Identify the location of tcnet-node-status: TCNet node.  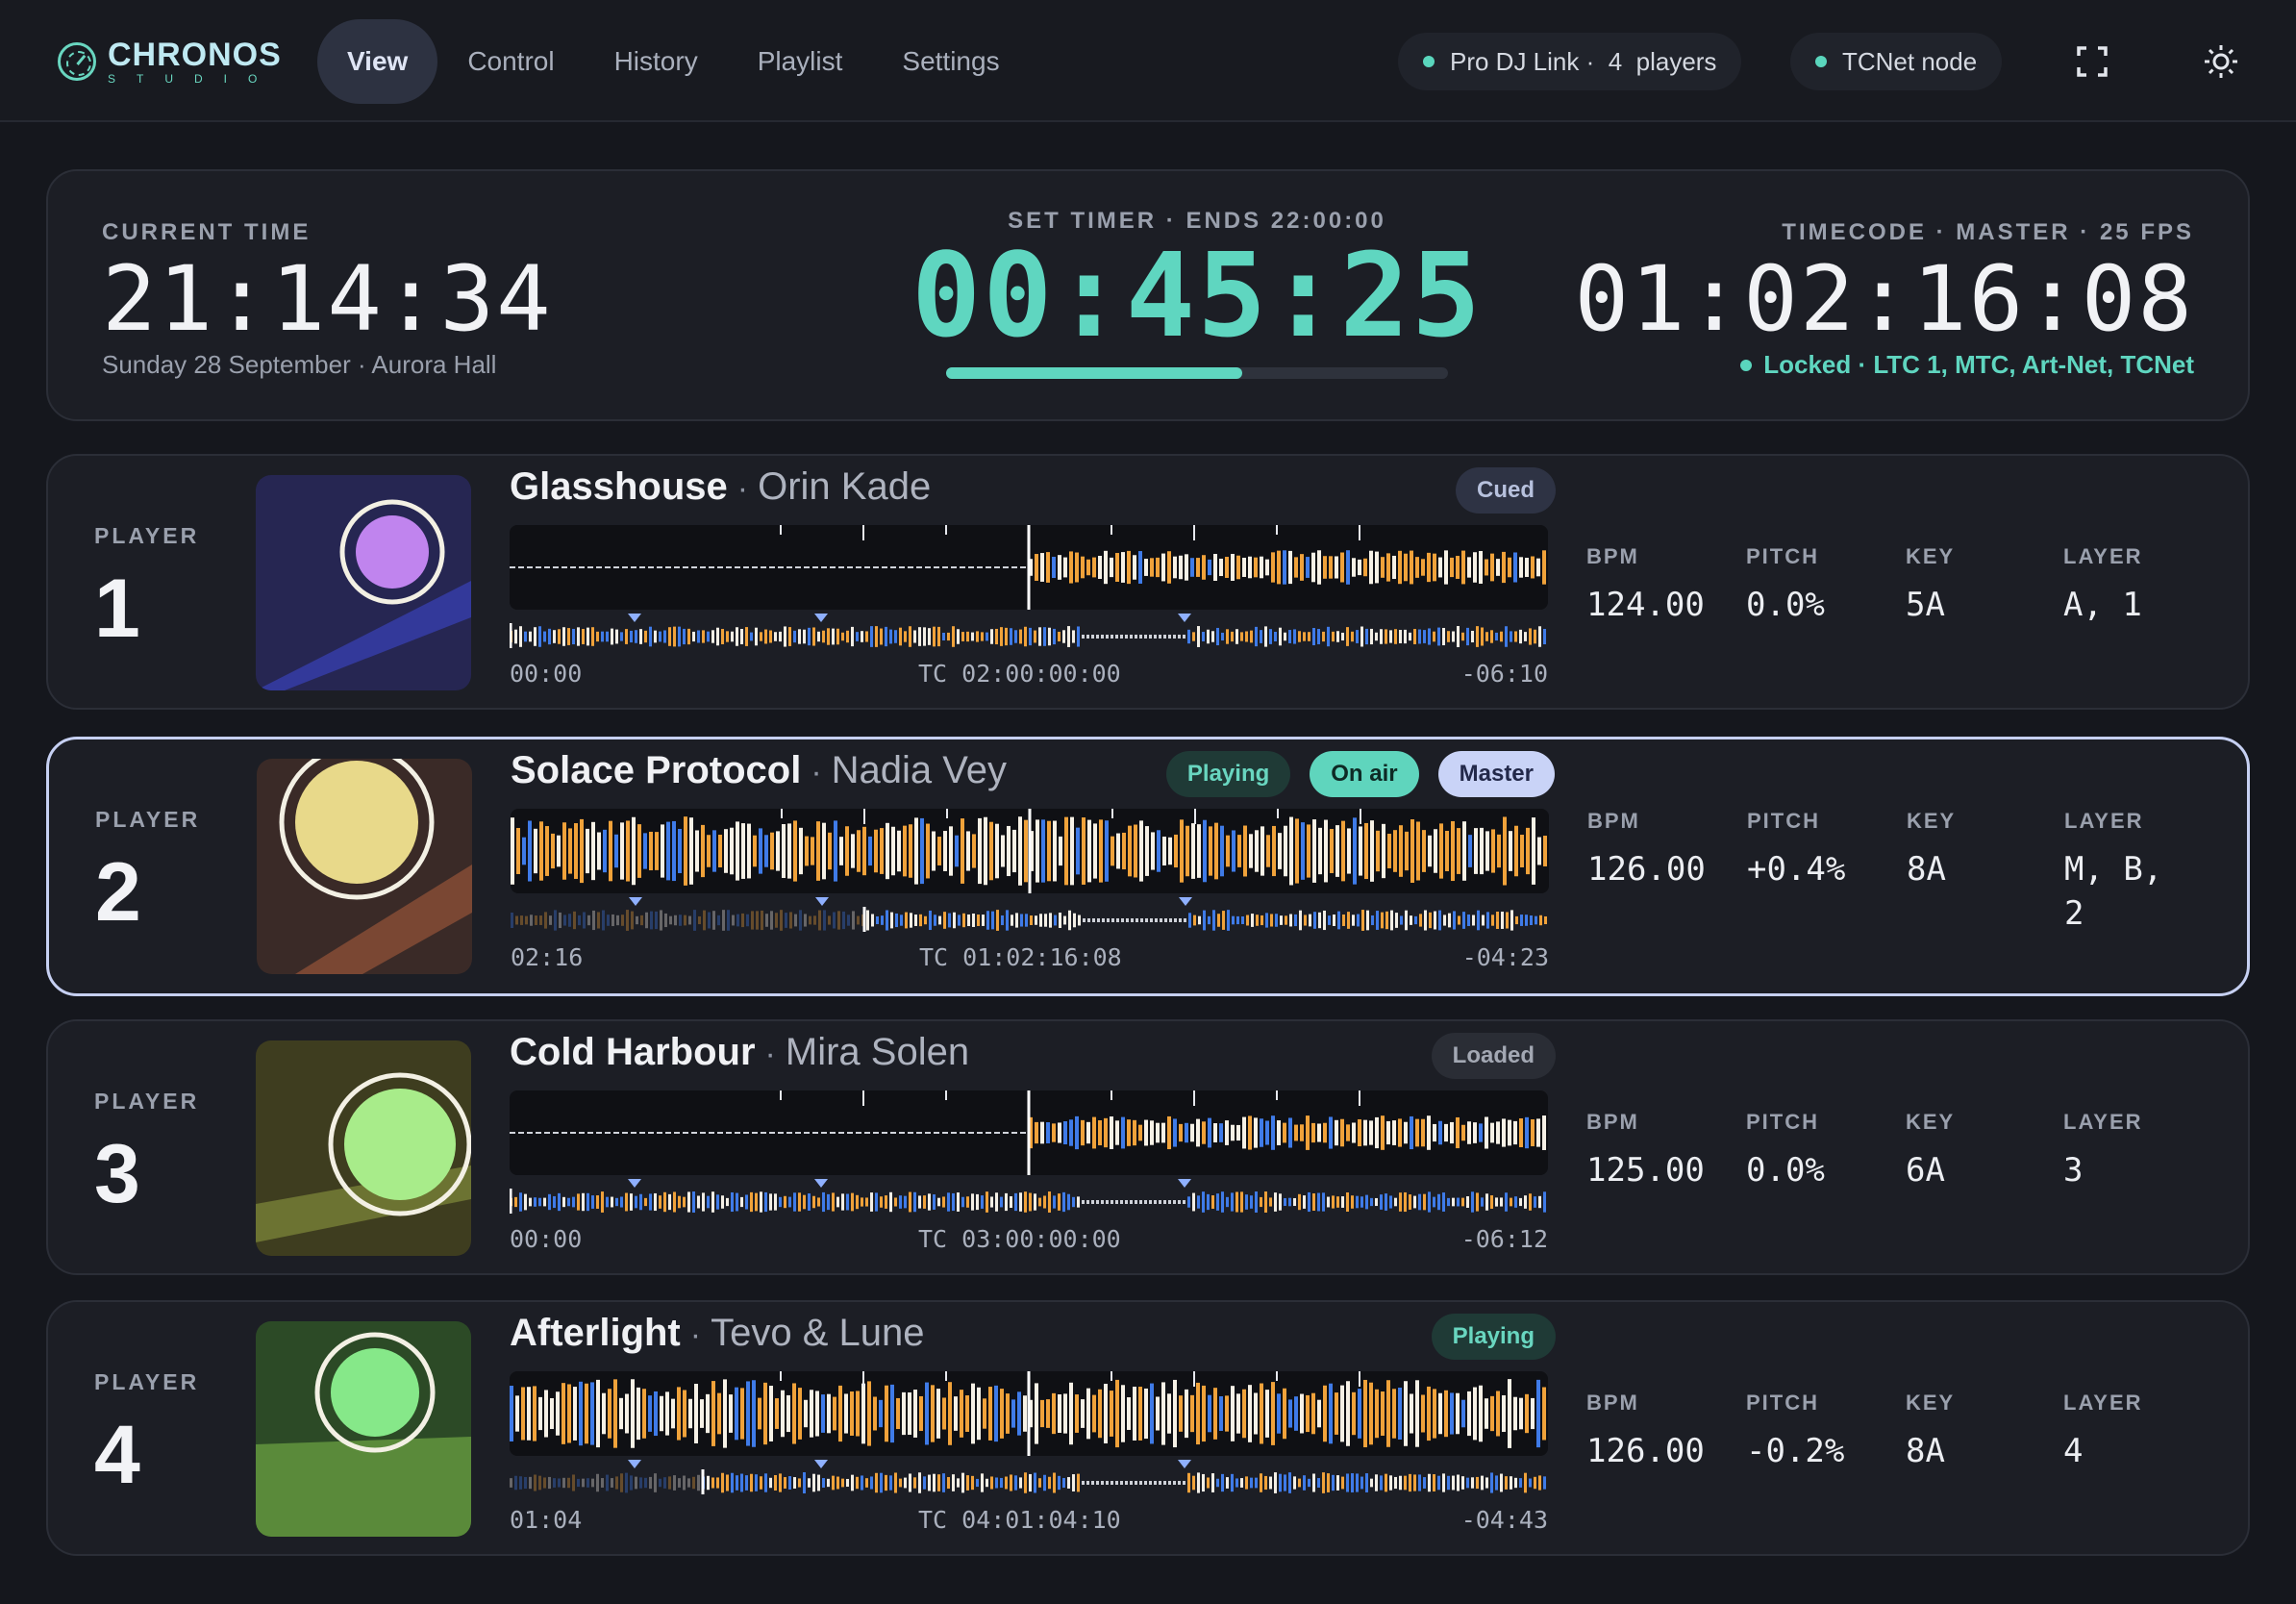
(1896, 61).